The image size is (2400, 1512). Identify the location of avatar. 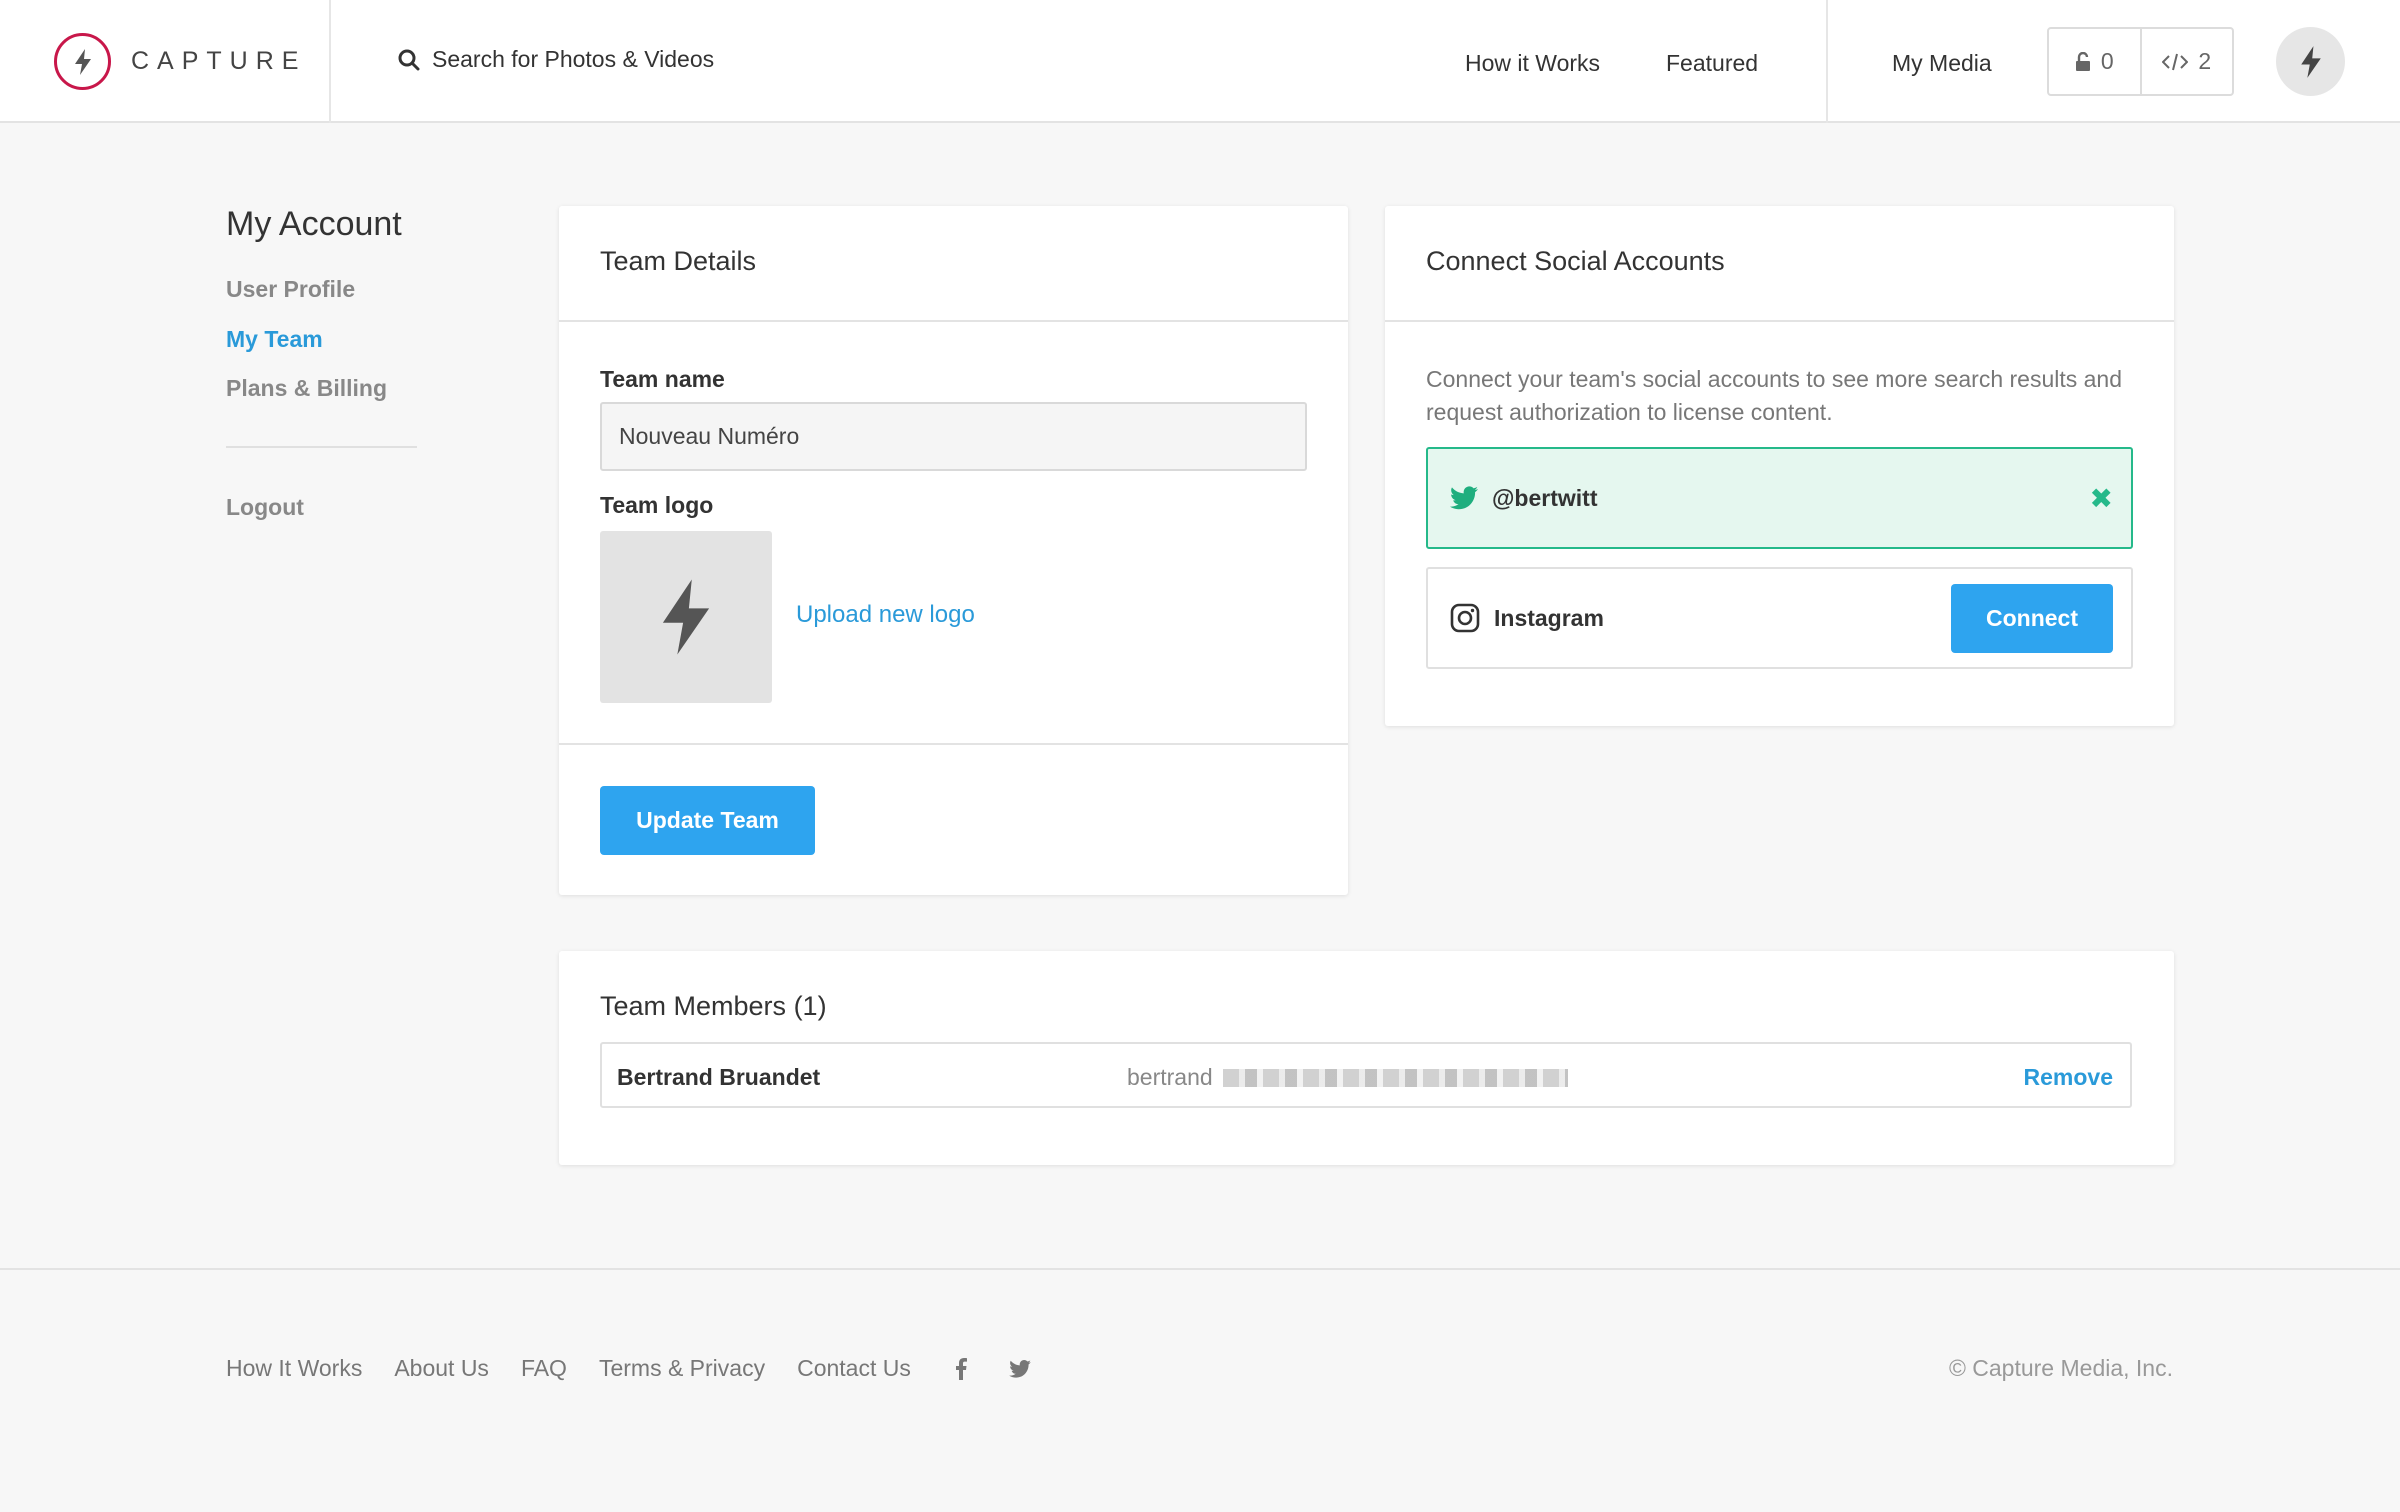
(2310, 61).